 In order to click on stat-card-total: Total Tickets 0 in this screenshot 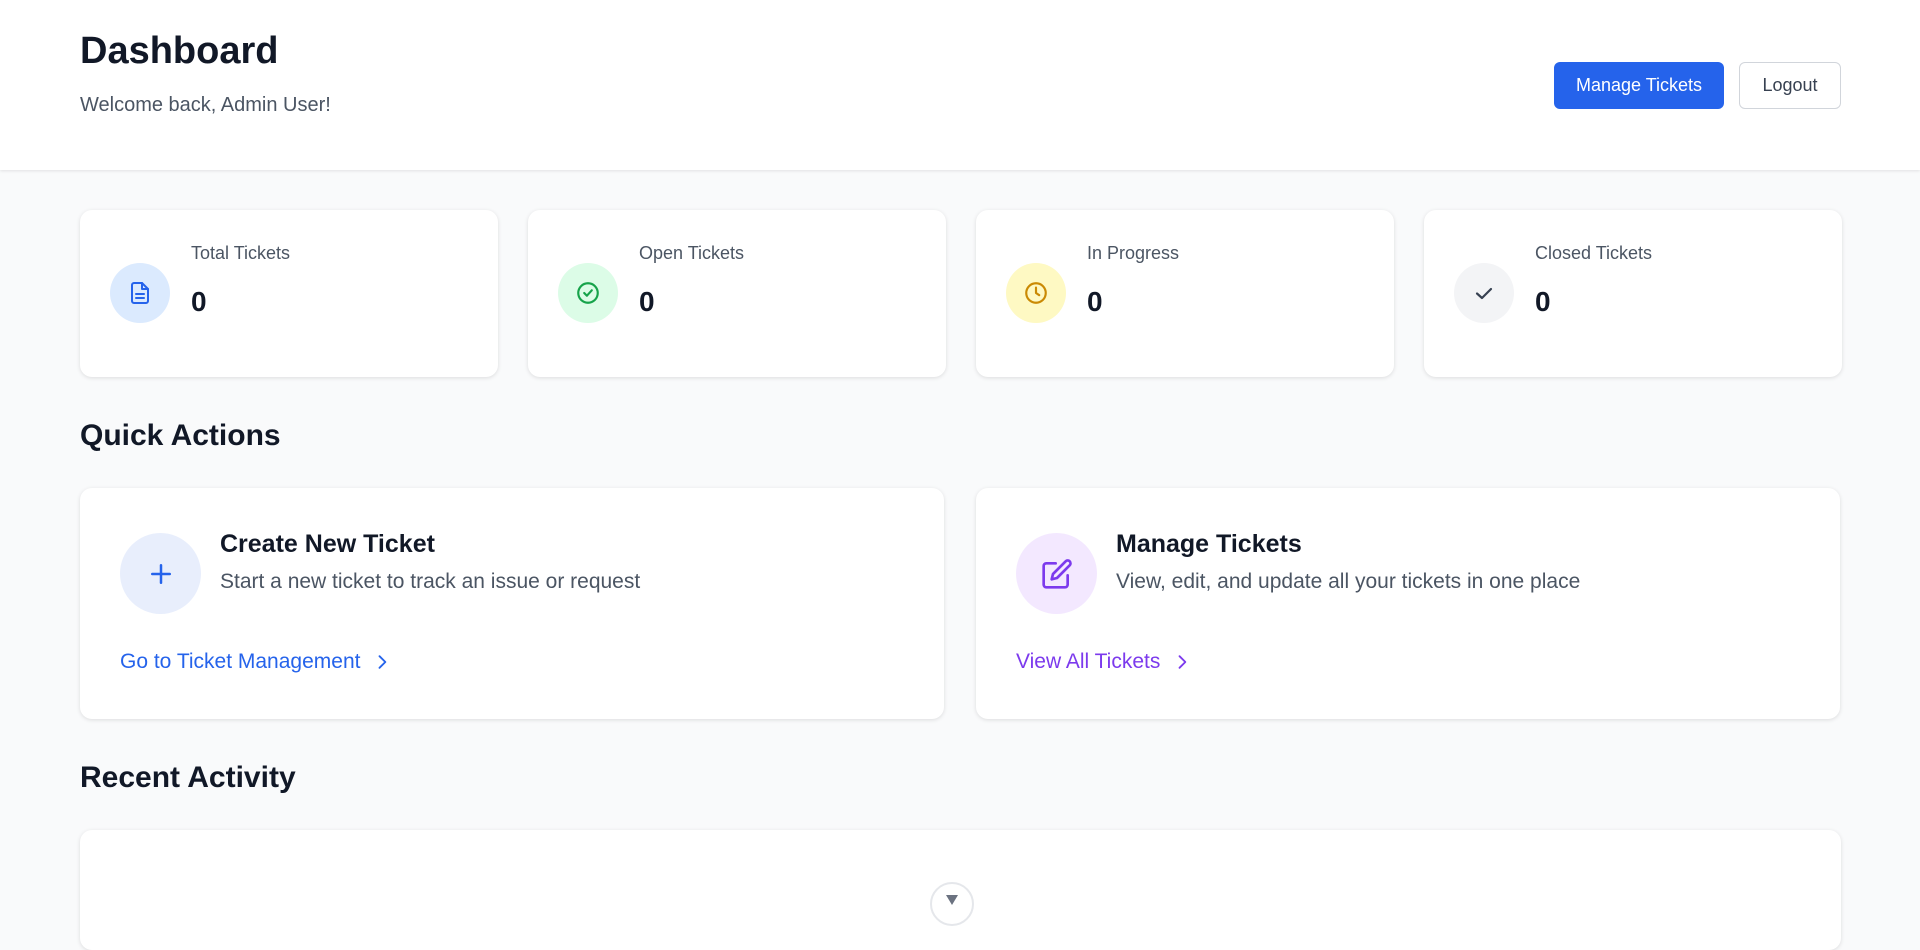, I will do `click(289, 293)`.